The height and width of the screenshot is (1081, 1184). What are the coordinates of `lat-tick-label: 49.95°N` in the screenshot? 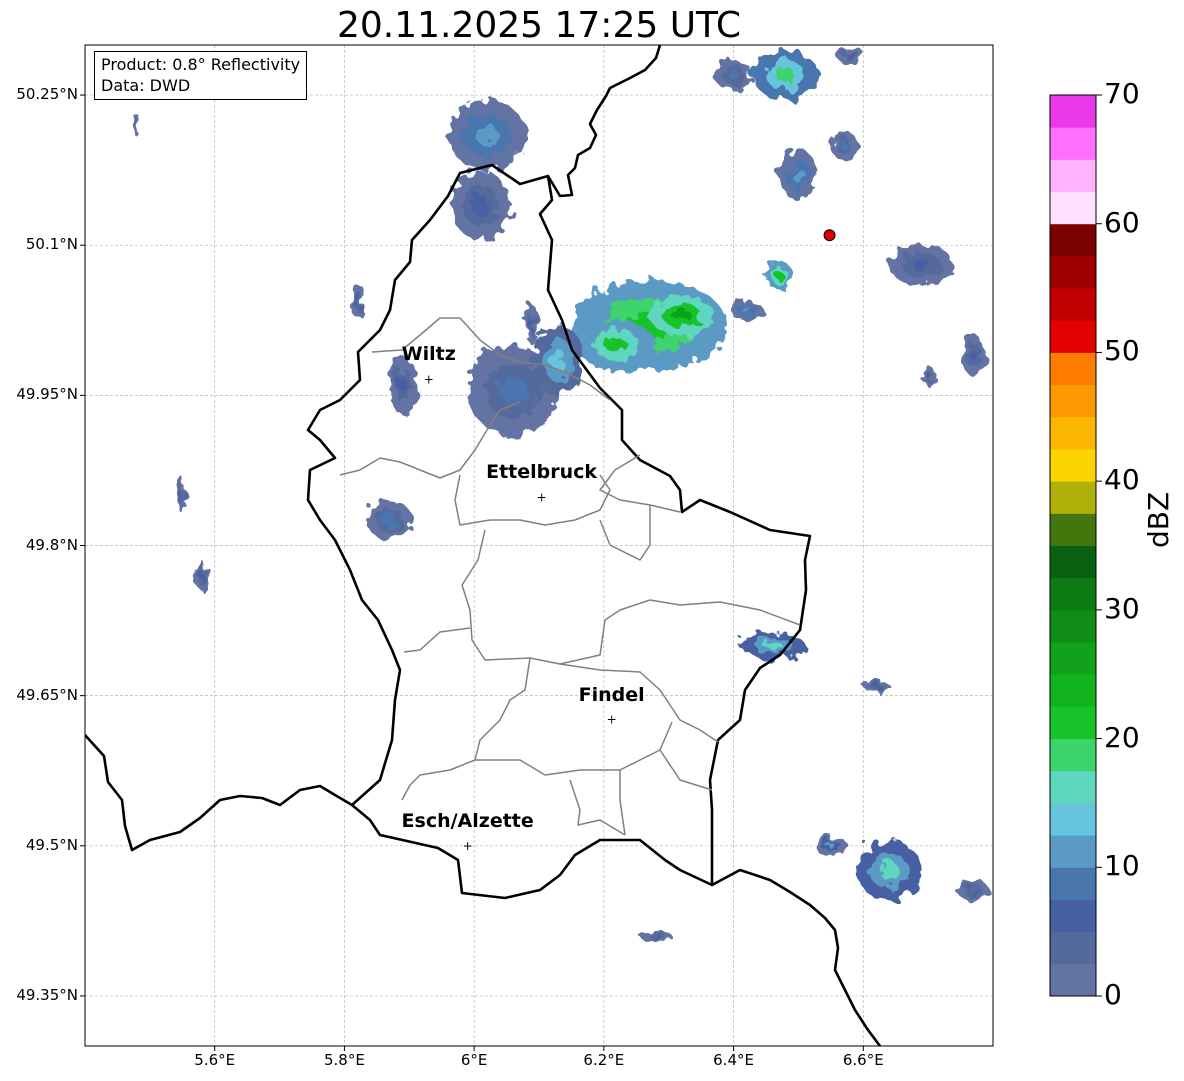 It's located at (47, 394).